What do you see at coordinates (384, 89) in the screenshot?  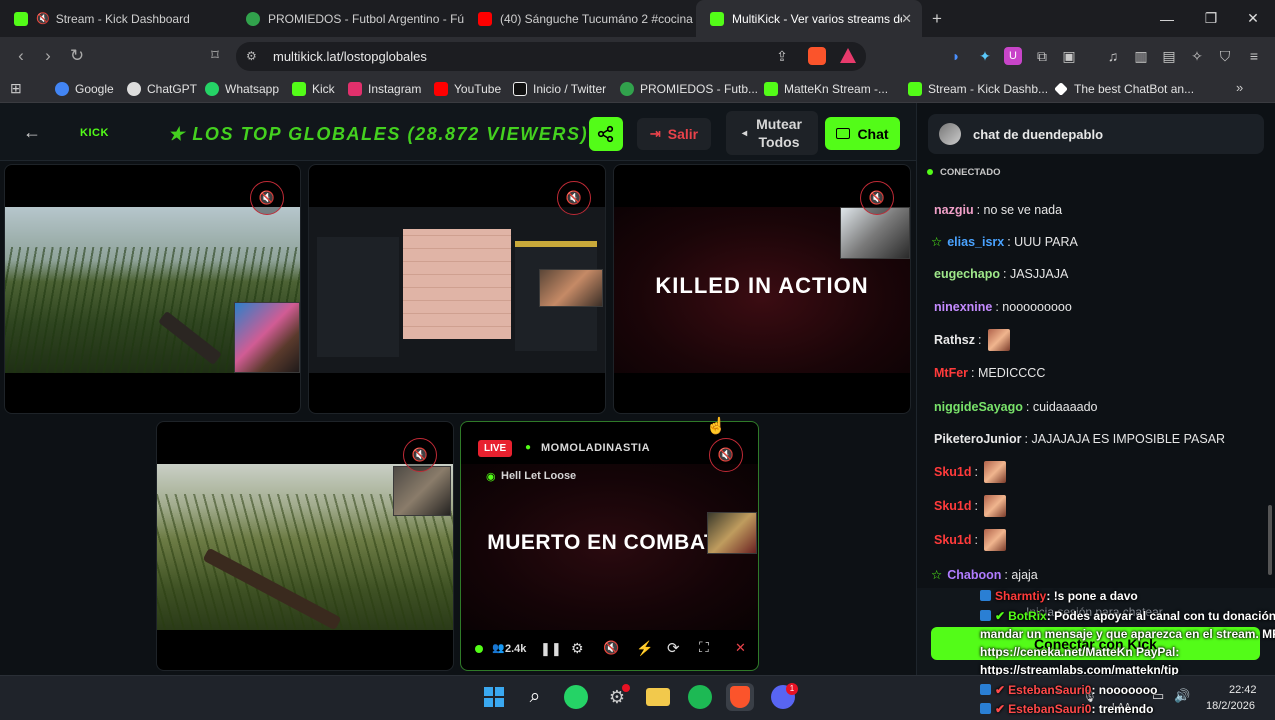 I see `bookmark-instagram: Instagram` at bounding box center [384, 89].